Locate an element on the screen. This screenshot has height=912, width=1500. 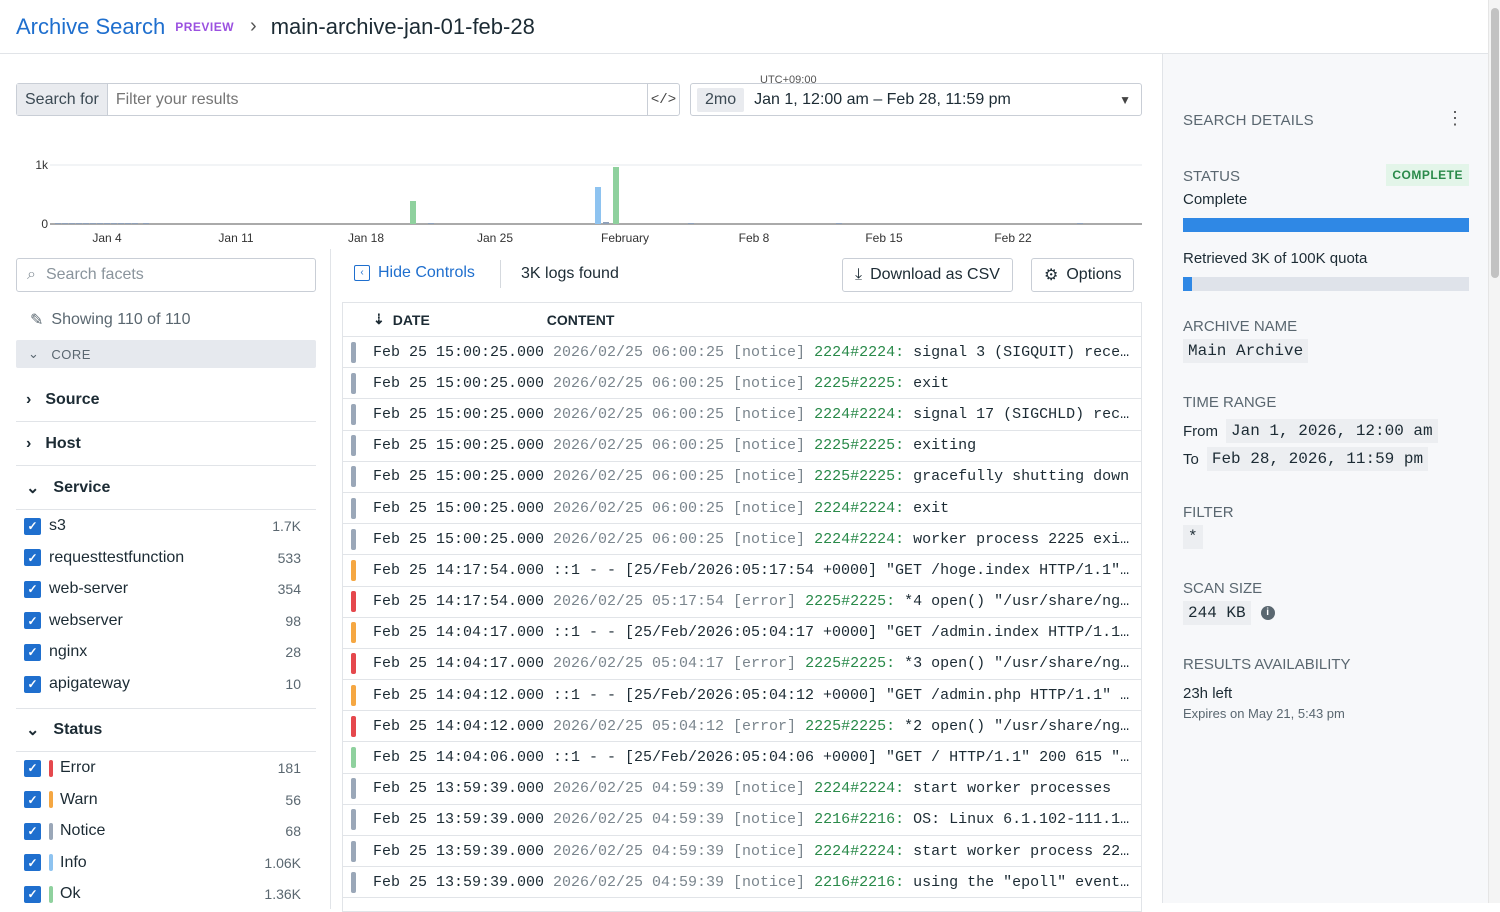
row-date: Feb 25 14:17:54.000 is located at coordinates (459, 570).